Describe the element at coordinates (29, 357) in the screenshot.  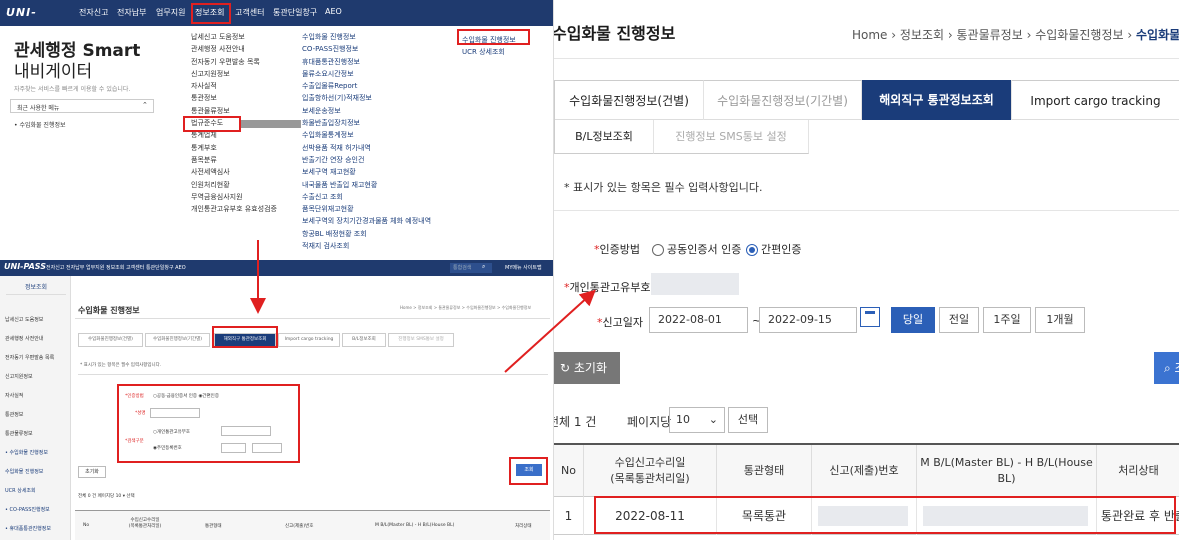
I see `sidebar-item: 전자동기 우편발송 목록` at that location.